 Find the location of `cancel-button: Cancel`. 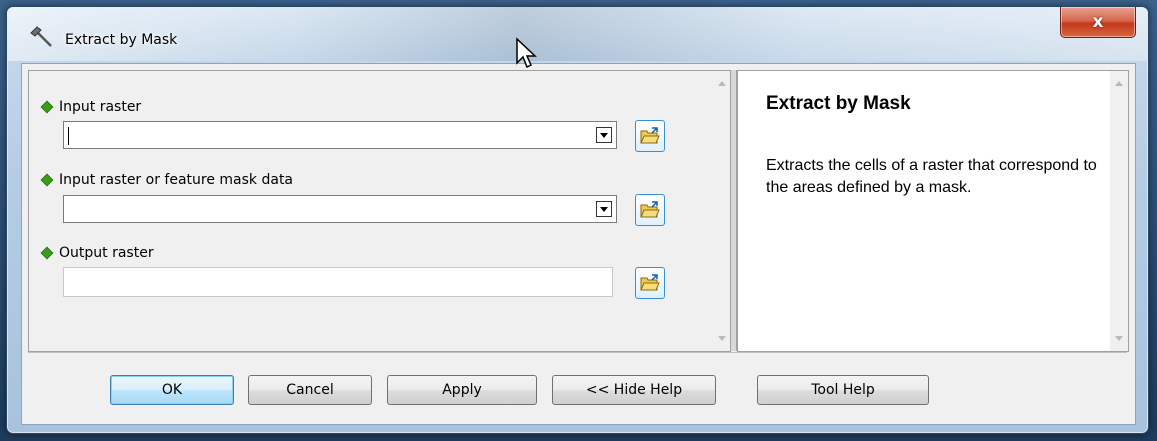

cancel-button: Cancel is located at coordinates (310, 390).